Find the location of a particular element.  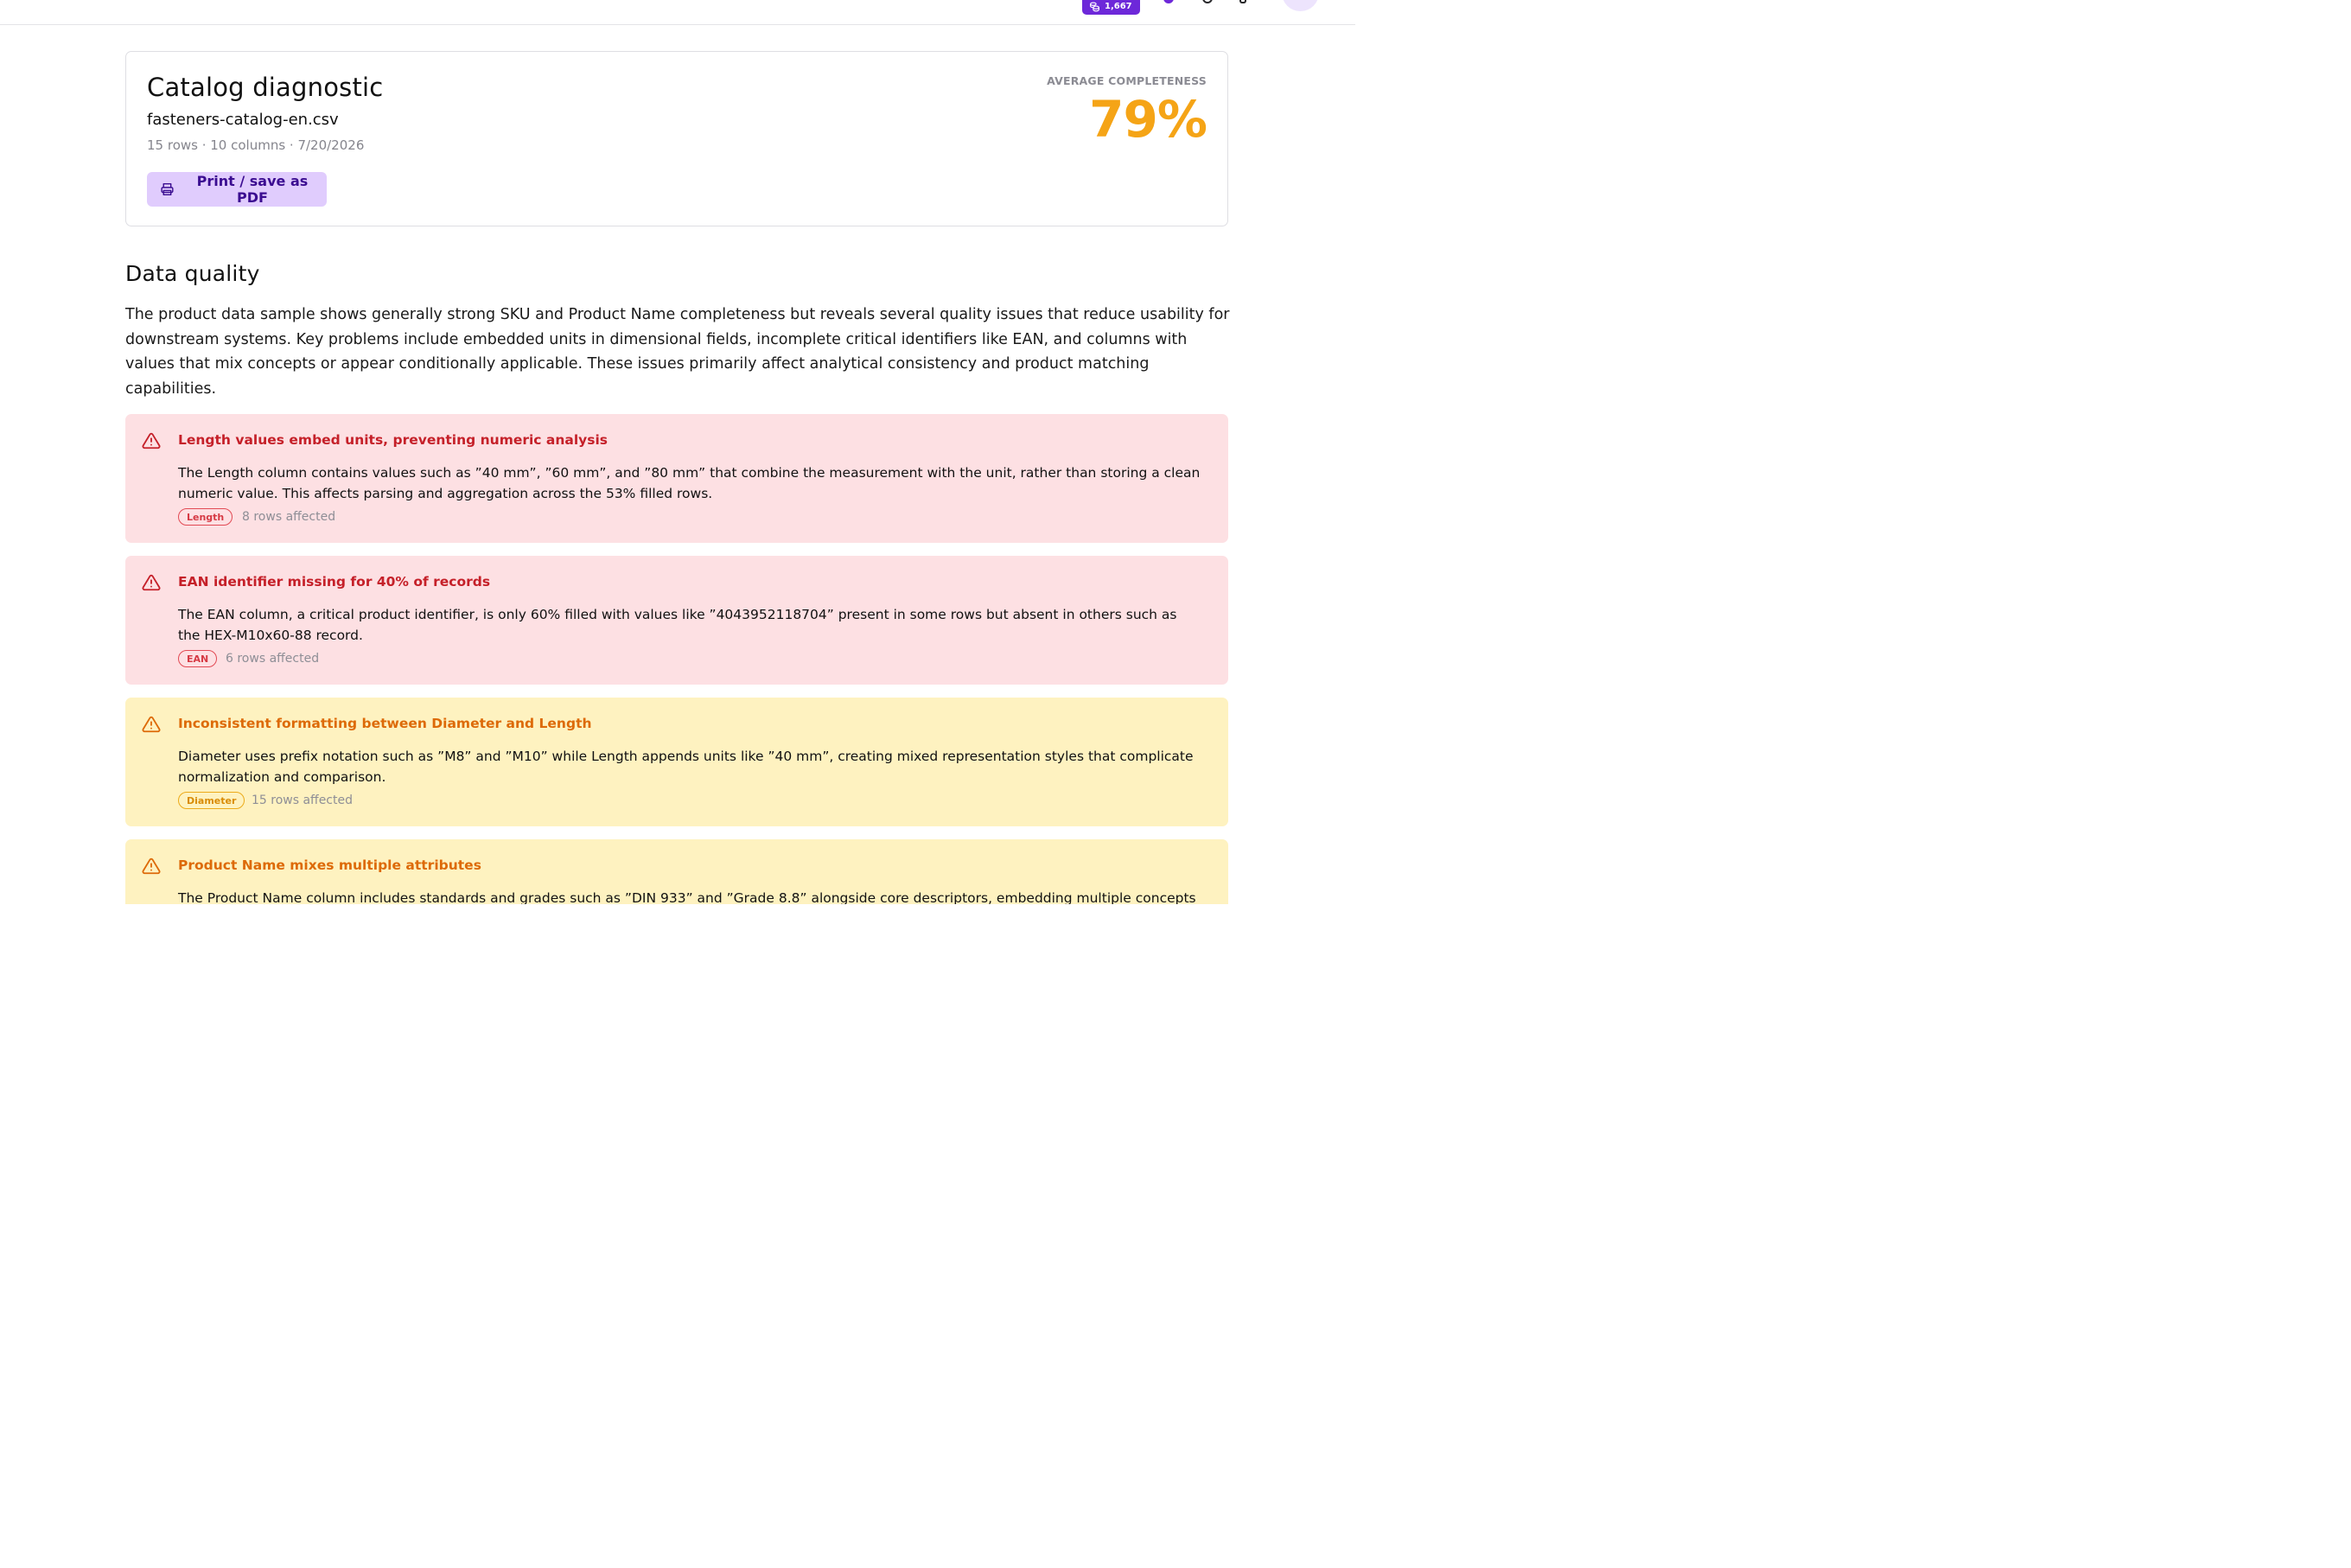

credits-badge: 1,667 is located at coordinates (1111, 8).